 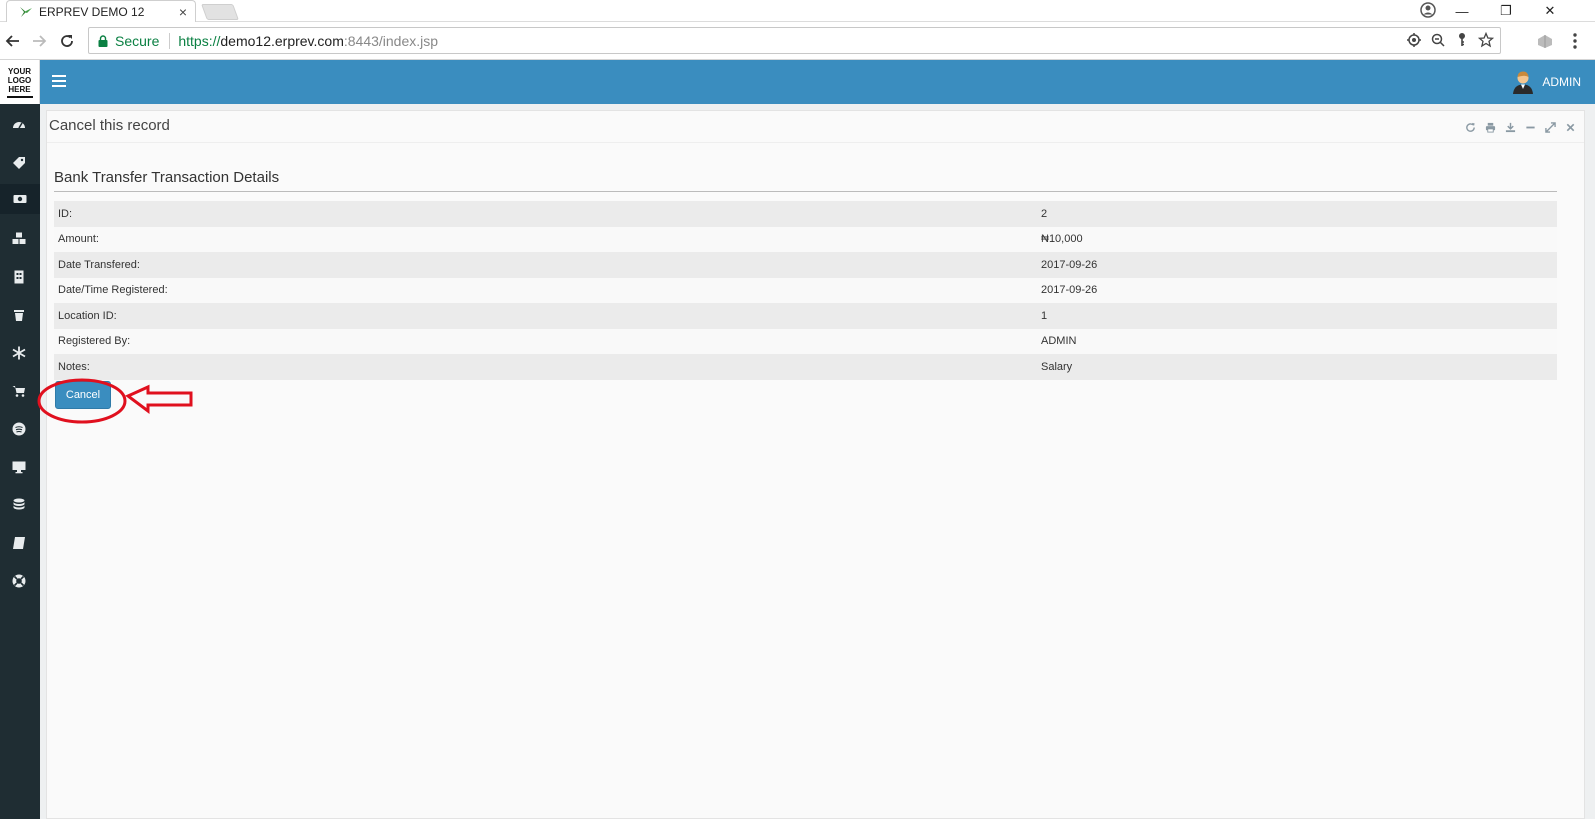 I want to click on download-icon, so click(x=1510, y=127).